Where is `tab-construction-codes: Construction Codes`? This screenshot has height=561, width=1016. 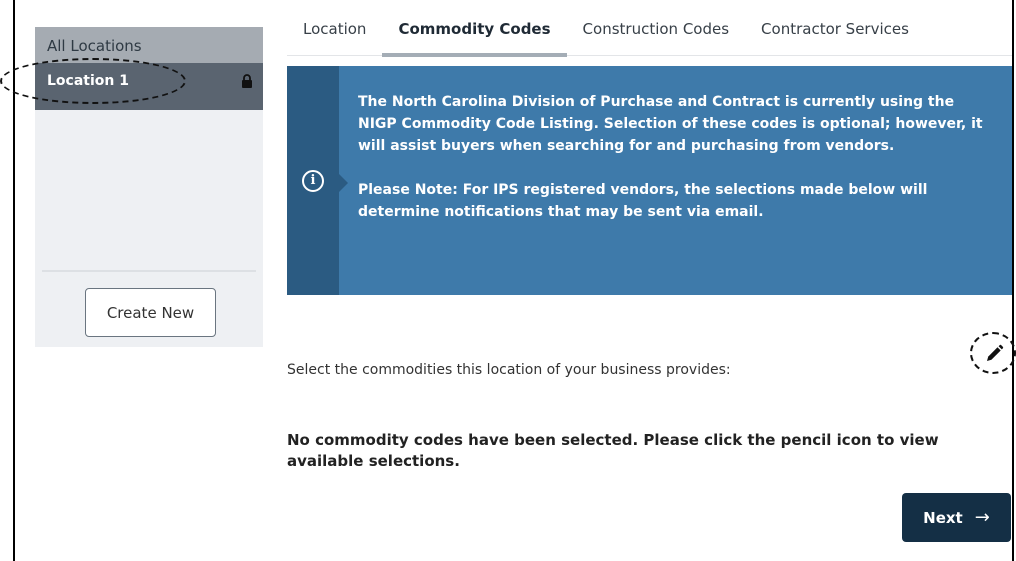 tab-construction-codes: Construction Codes is located at coordinates (656, 32).